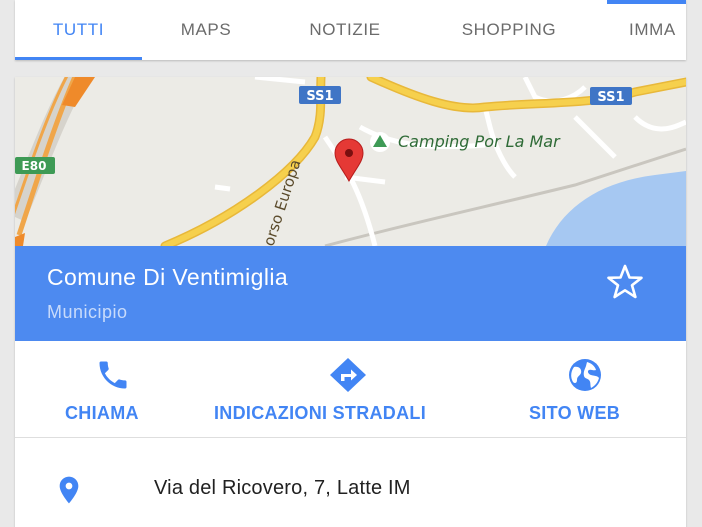 This screenshot has height=527, width=702. I want to click on place-category: Municipio, so click(87, 312).